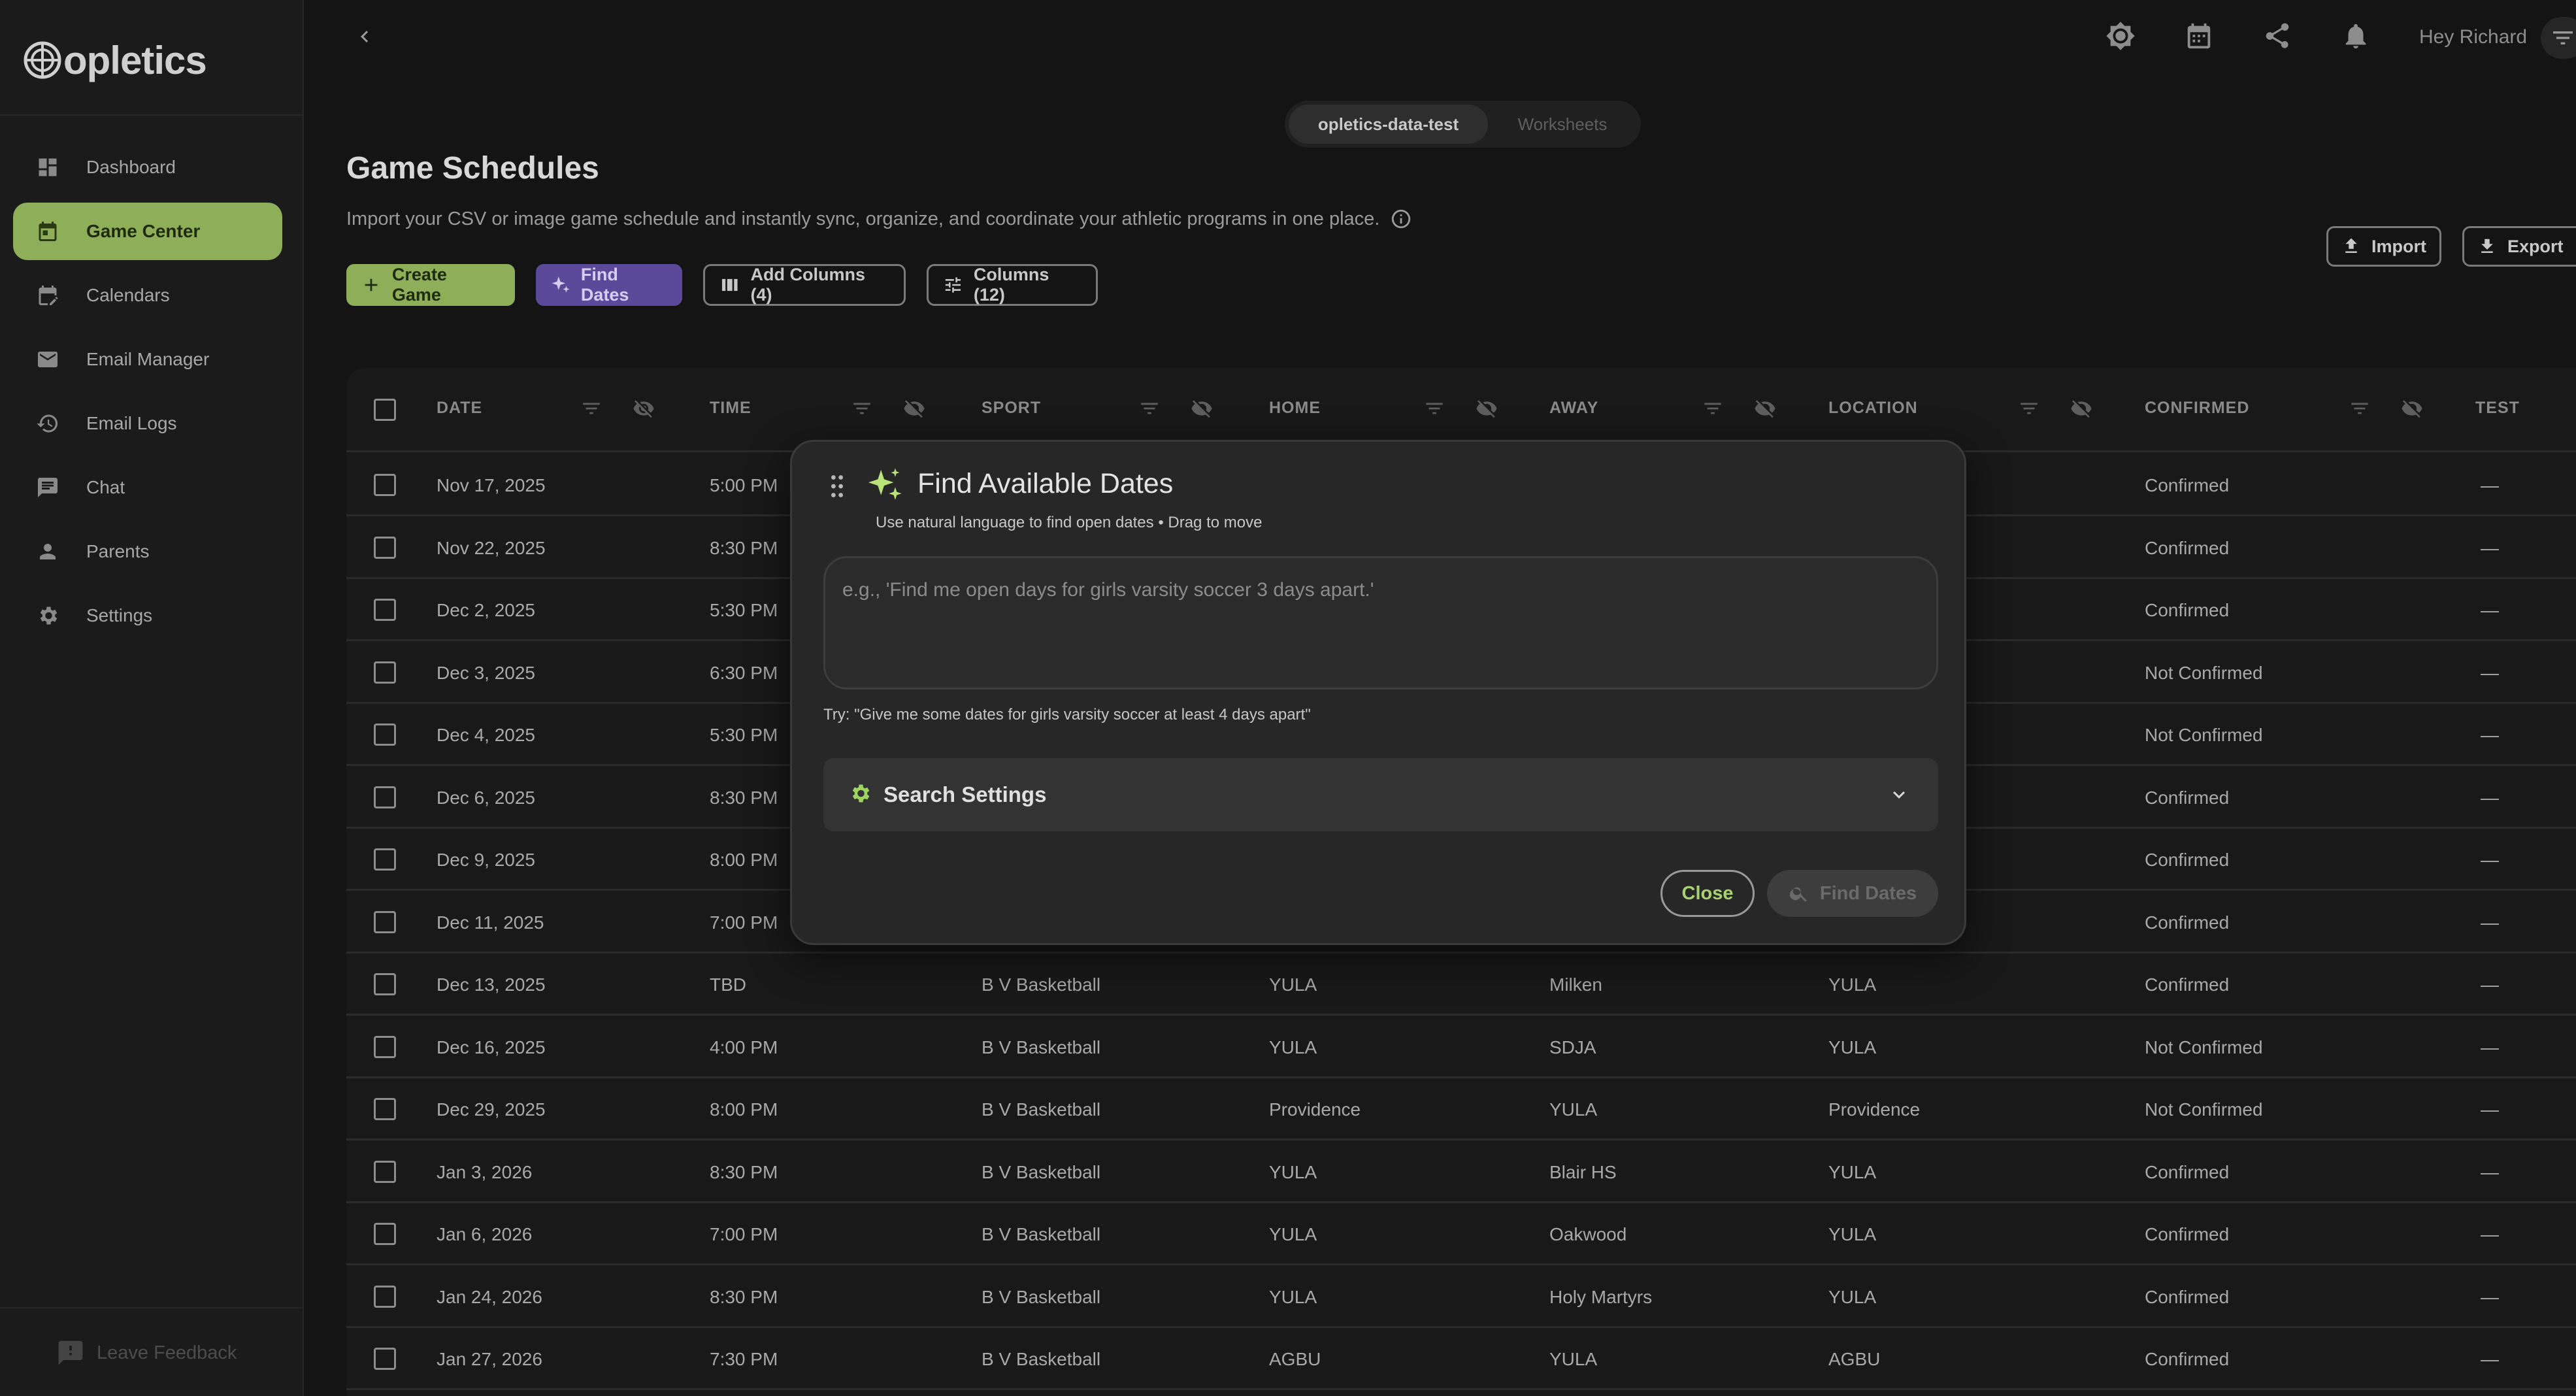 The image size is (2576, 1396). Describe the element at coordinates (1852, 1234) in the screenshot. I see `cell-location: YULA` at that location.